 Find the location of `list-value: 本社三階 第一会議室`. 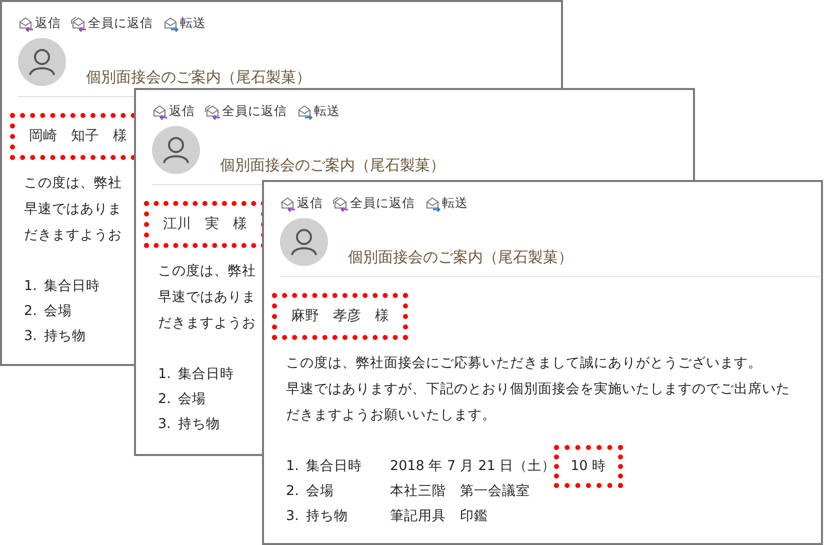

list-value: 本社三階 第一会議室 is located at coordinates (460, 492).